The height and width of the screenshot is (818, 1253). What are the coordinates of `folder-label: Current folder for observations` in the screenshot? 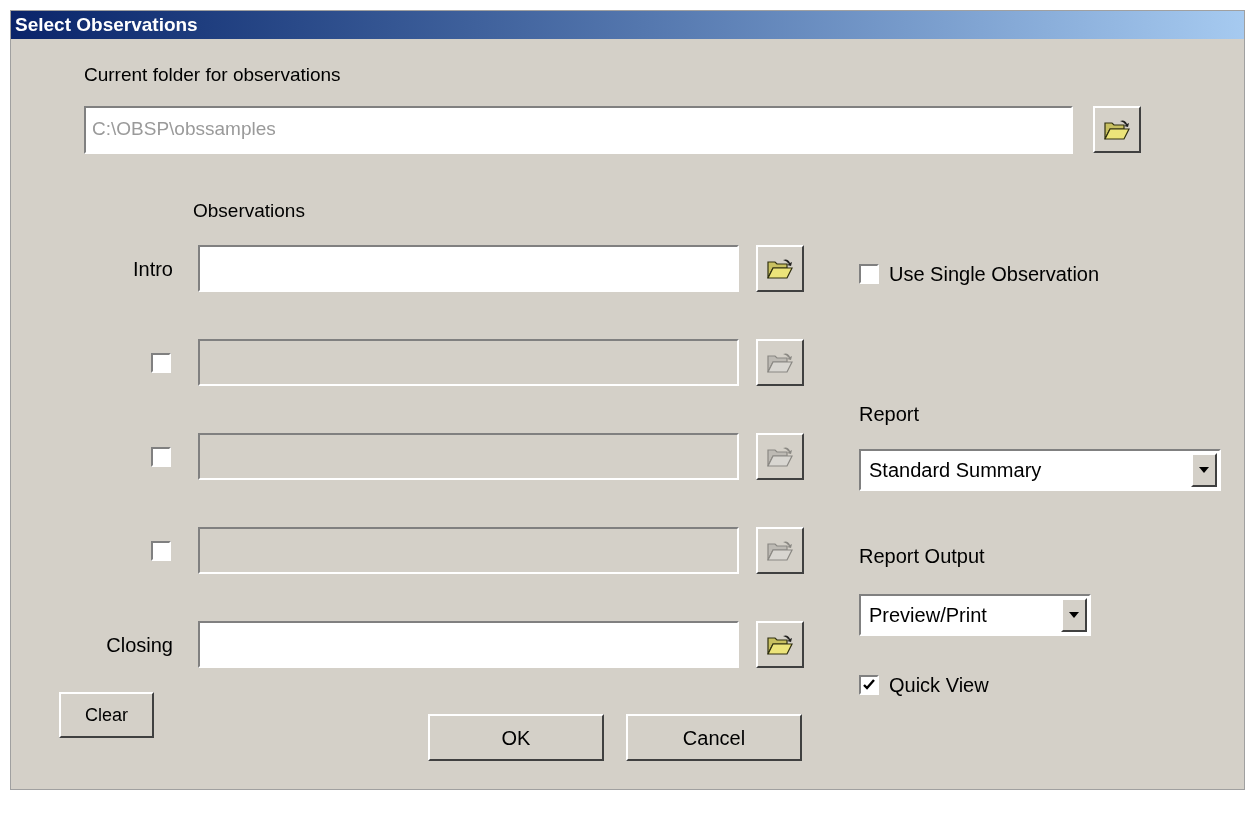 It's located at (212, 75).